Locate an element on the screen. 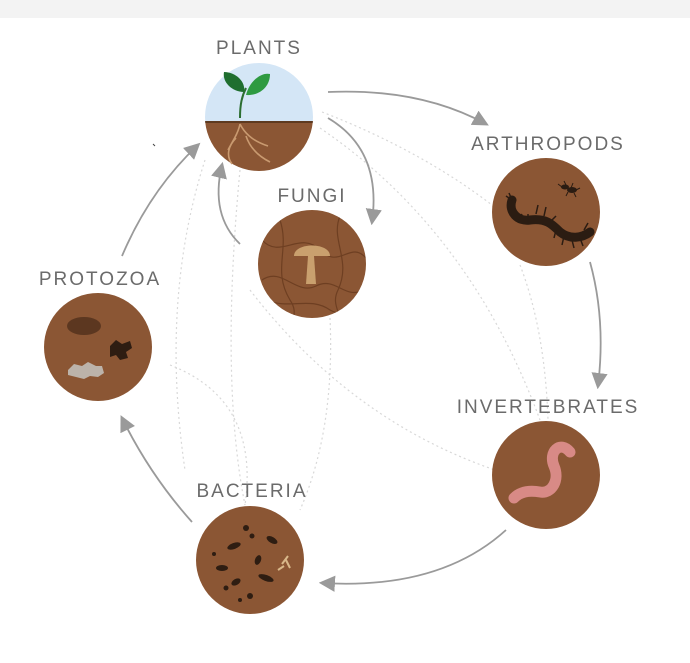 The width and height of the screenshot is (690, 663). protozoa-node is located at coordinates (98, 347).